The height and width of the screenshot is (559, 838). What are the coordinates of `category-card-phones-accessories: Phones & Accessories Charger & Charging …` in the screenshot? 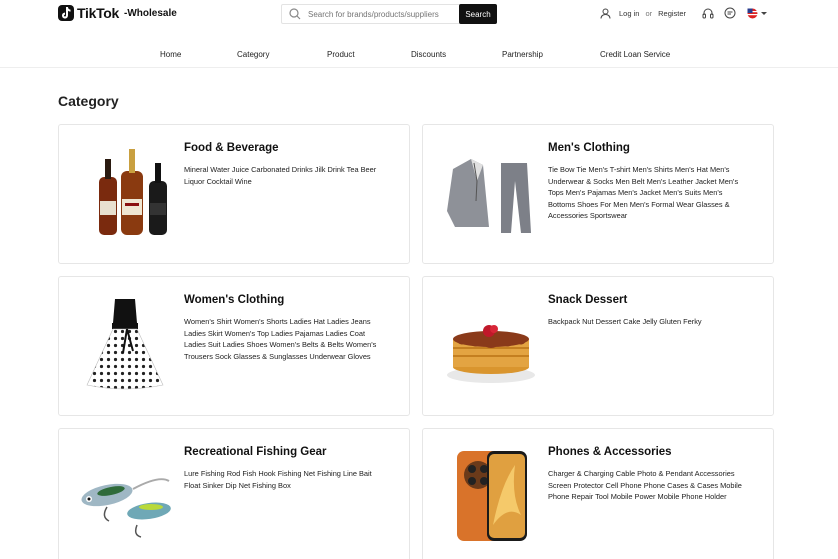 It's located at (598, 493).